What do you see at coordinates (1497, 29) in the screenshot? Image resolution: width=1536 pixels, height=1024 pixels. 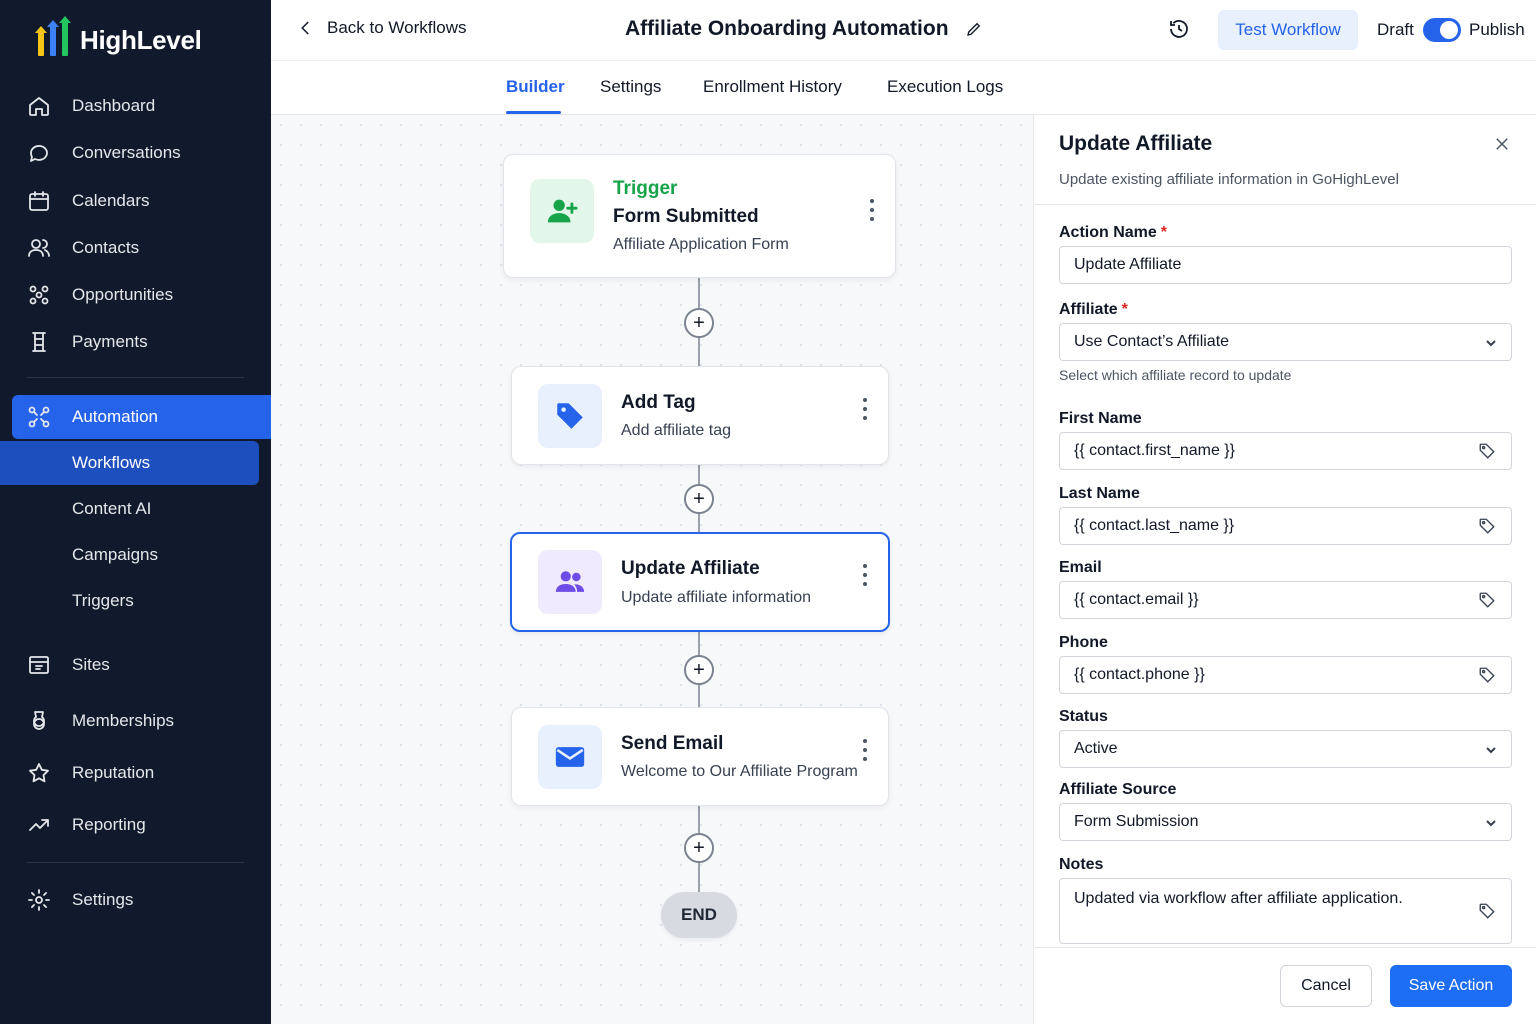 I see `publish-label: Publish` at bounding box center [1497, 29].